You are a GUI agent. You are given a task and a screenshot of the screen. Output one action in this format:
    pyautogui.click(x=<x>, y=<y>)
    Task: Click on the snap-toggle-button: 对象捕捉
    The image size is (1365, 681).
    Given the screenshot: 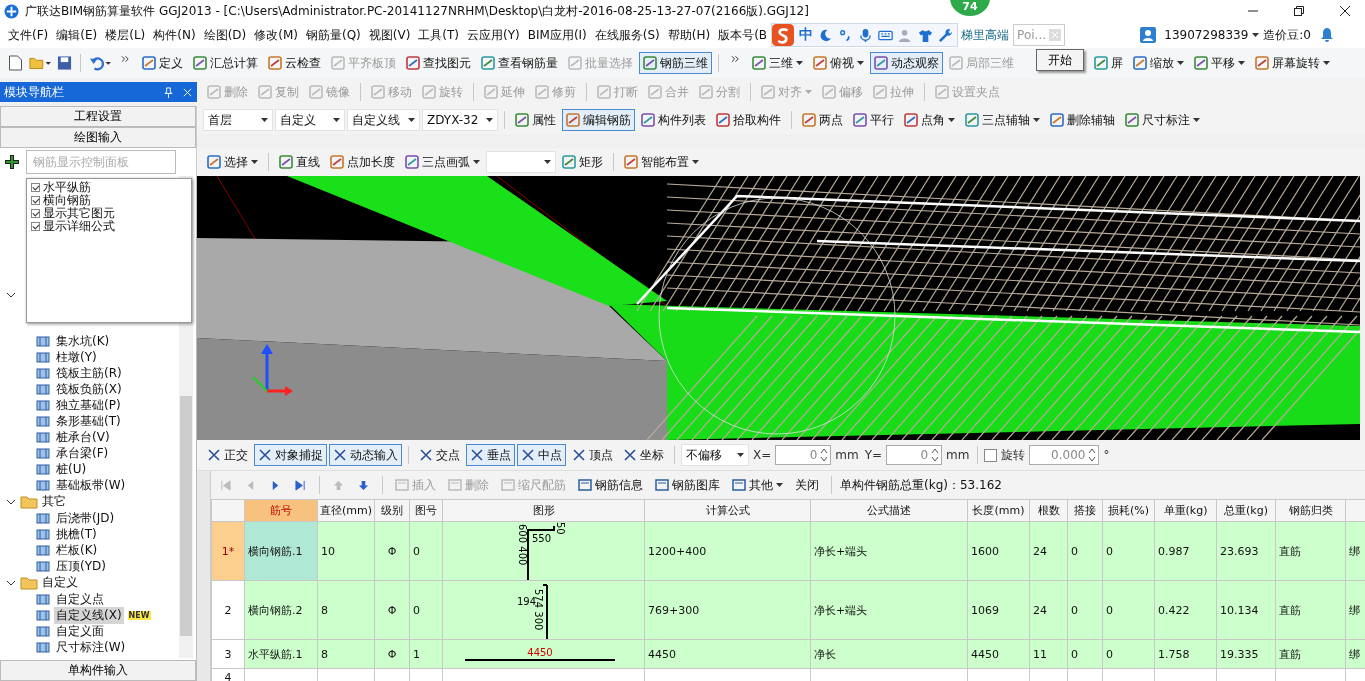 What is the action you would take?
    pyautogui.click(x=290, y=455)
    